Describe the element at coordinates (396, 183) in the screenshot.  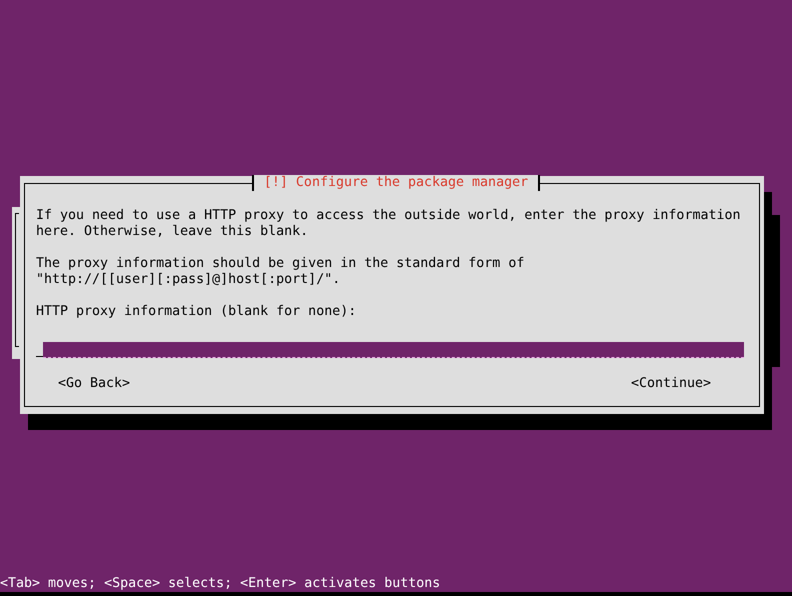
I see `dialog-title: [!] Configure the package manager` at that location.